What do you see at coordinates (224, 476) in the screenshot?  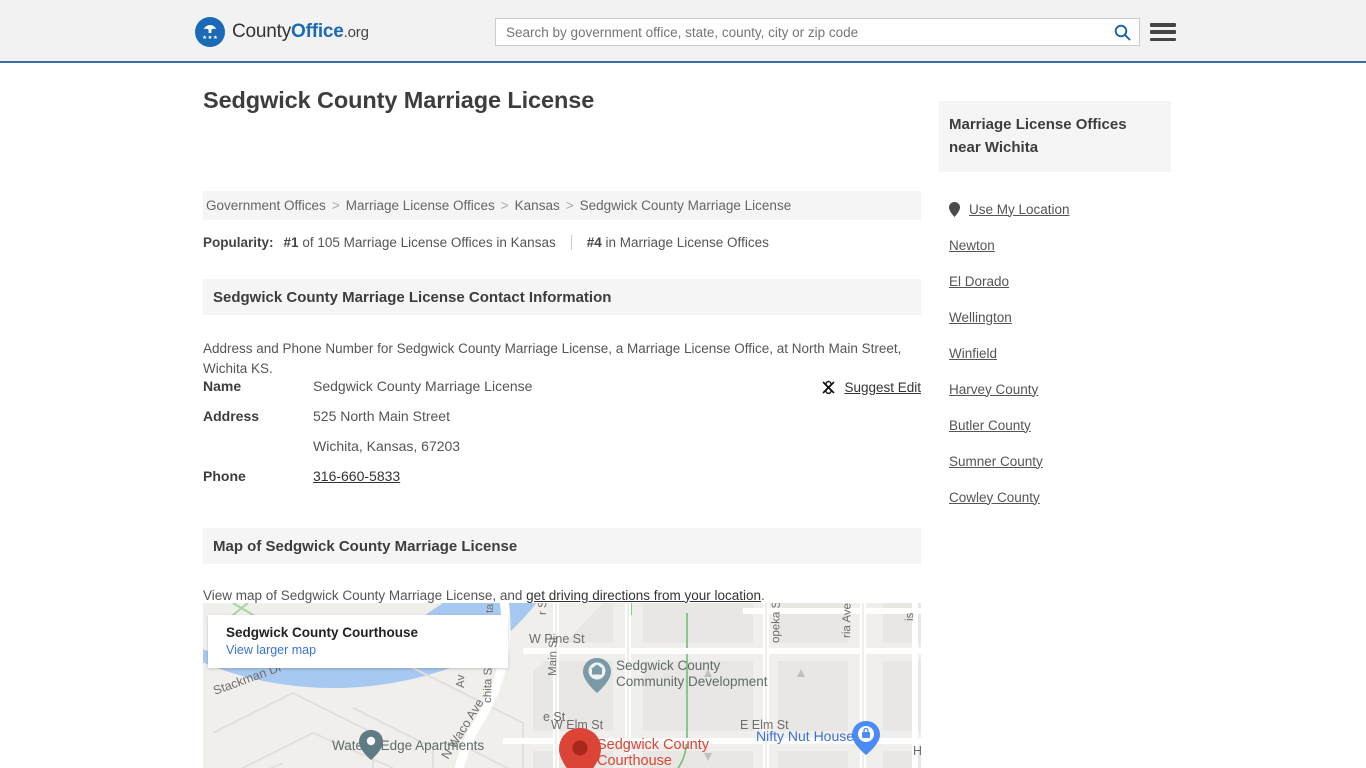 I see `contact-label-phone: Phone` at bounding box center [224, 476].